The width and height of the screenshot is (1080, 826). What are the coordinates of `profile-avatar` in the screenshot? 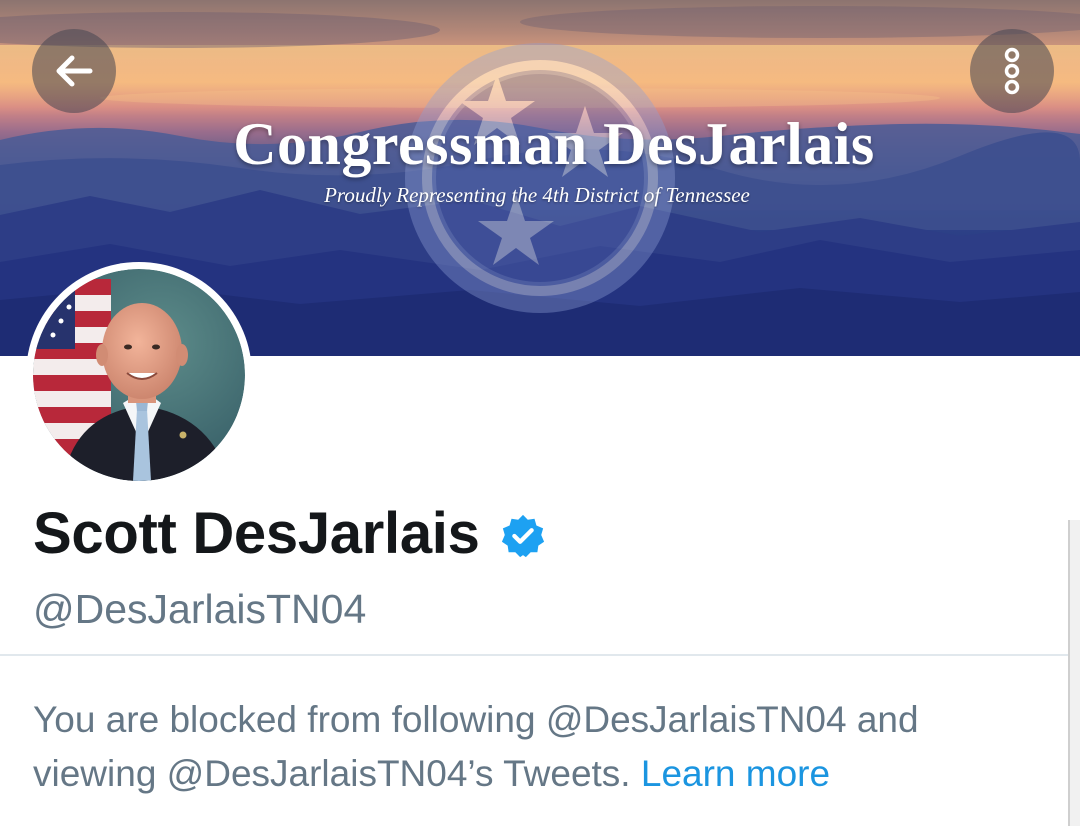 It's located at (139, 375).